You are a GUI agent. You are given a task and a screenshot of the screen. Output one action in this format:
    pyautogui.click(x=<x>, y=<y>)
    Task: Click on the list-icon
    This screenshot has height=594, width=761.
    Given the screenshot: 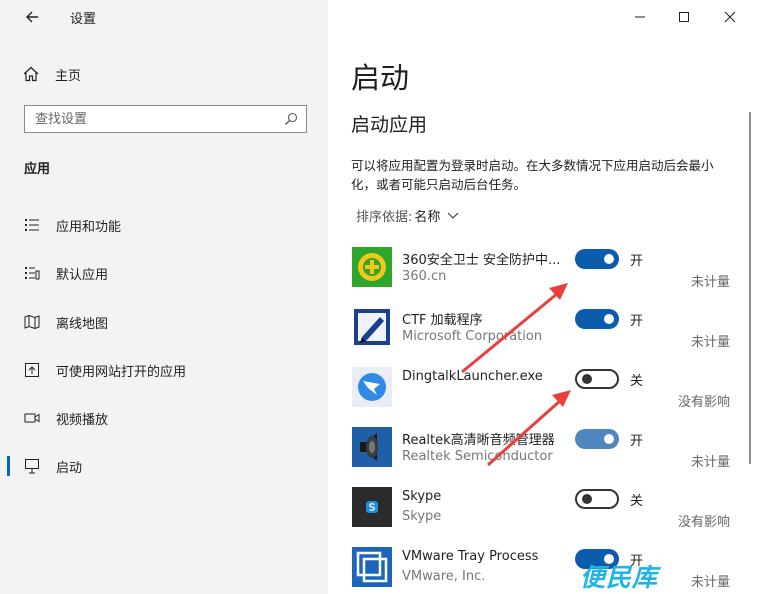 What is the action you would take?
    pyautogui.click(x=32, y=225)
    